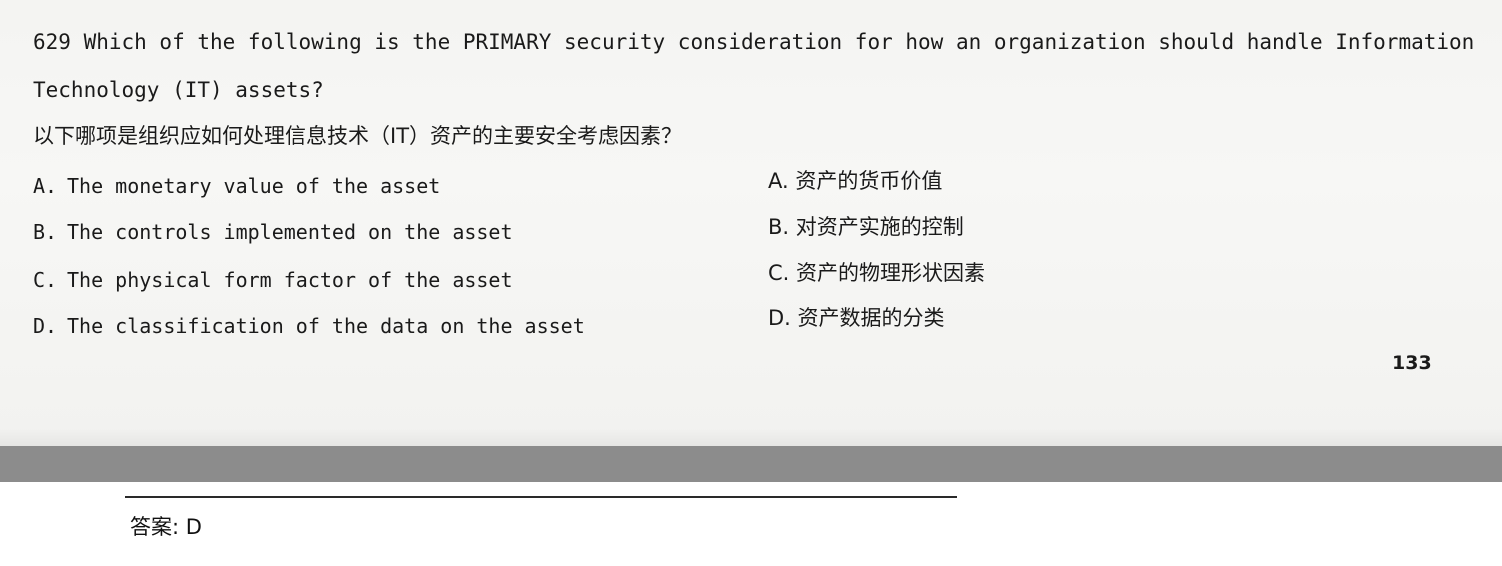 The image size is (1502, 566). I want to click on answer-page, so click(751, 524).